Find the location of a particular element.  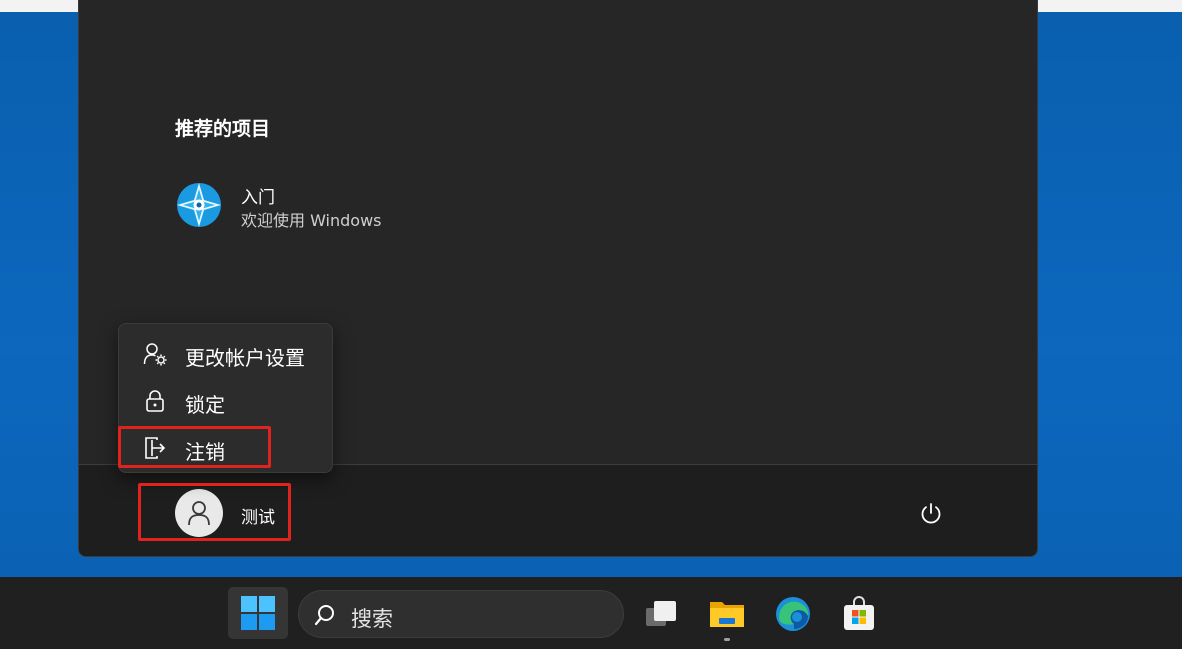

menu-item-change-account-settings: 更改帐户设置 is located at coordinates (225, 353).